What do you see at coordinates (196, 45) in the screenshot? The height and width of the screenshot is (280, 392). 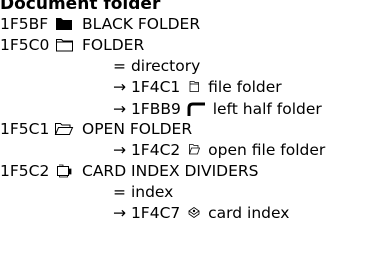 I see `entry-row-1f5c0: 1F5C0 FOLDER` at bounding box center [196, 45].